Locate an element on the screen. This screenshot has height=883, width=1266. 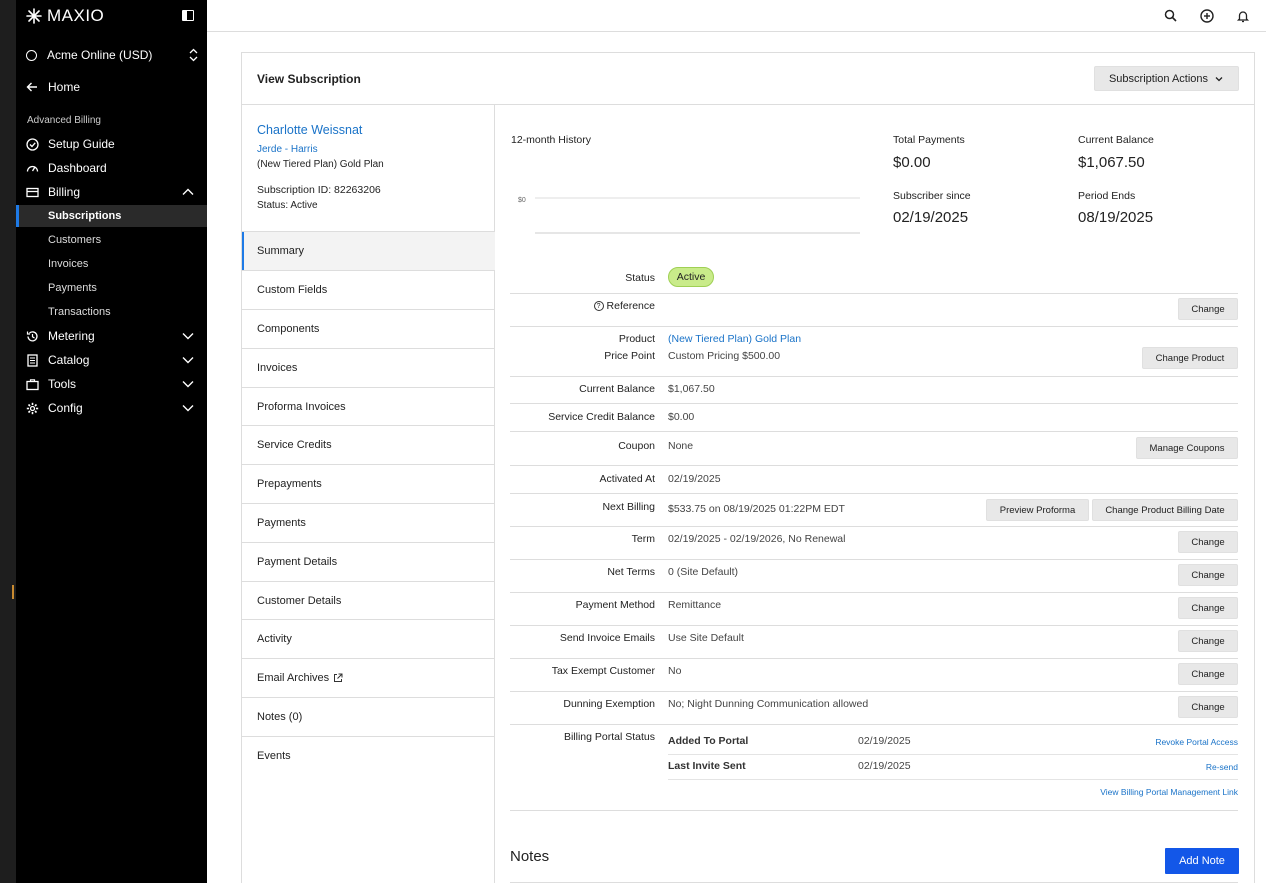
tab-email-archives: Email Archives is located at coordinates (368, 677).